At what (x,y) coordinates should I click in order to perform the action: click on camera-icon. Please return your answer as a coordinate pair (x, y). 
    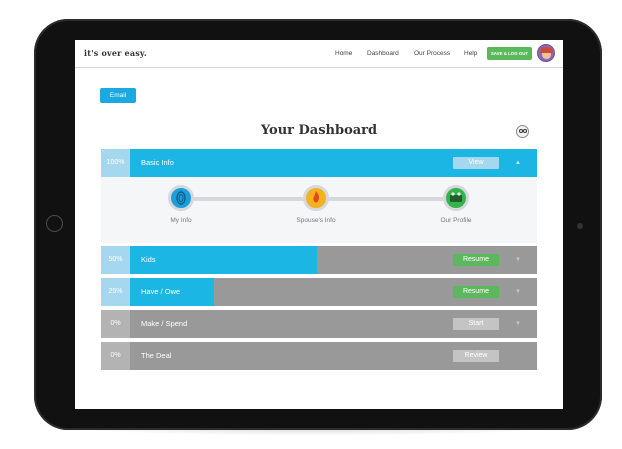
    Looking at the image, I should click on (580, 226).